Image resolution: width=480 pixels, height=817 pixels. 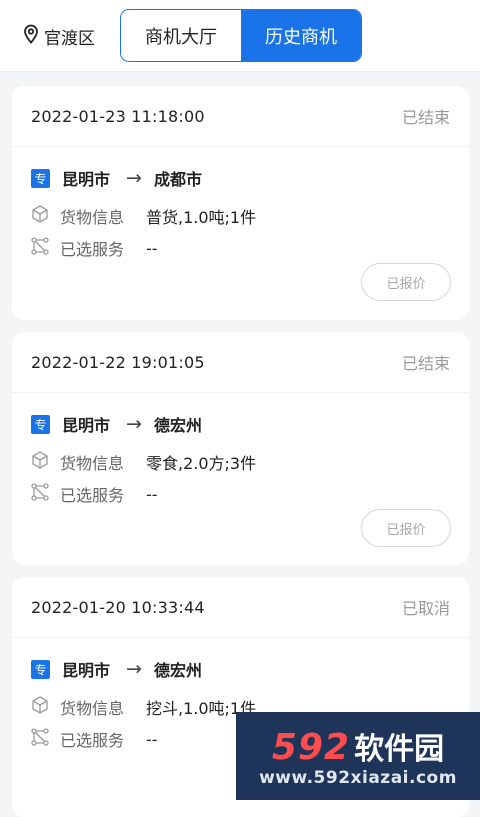 I want to click on location-selector: 官渡区, so click(x=58, y=36).